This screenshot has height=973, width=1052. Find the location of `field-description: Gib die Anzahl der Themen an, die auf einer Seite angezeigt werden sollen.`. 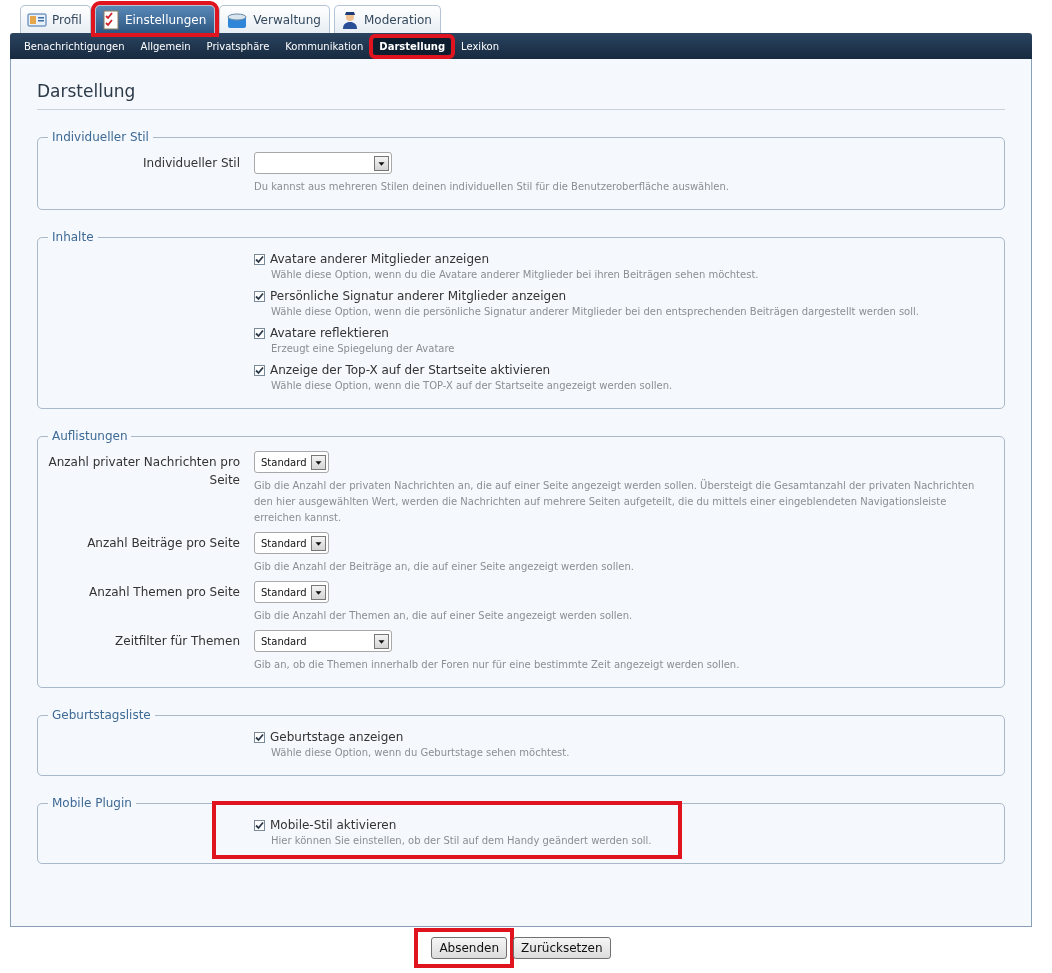

field-description: Gib die Anzahl der Themen an, die auf einer Seite angezeigt werden sollen. is located at coordinates (443, 616).